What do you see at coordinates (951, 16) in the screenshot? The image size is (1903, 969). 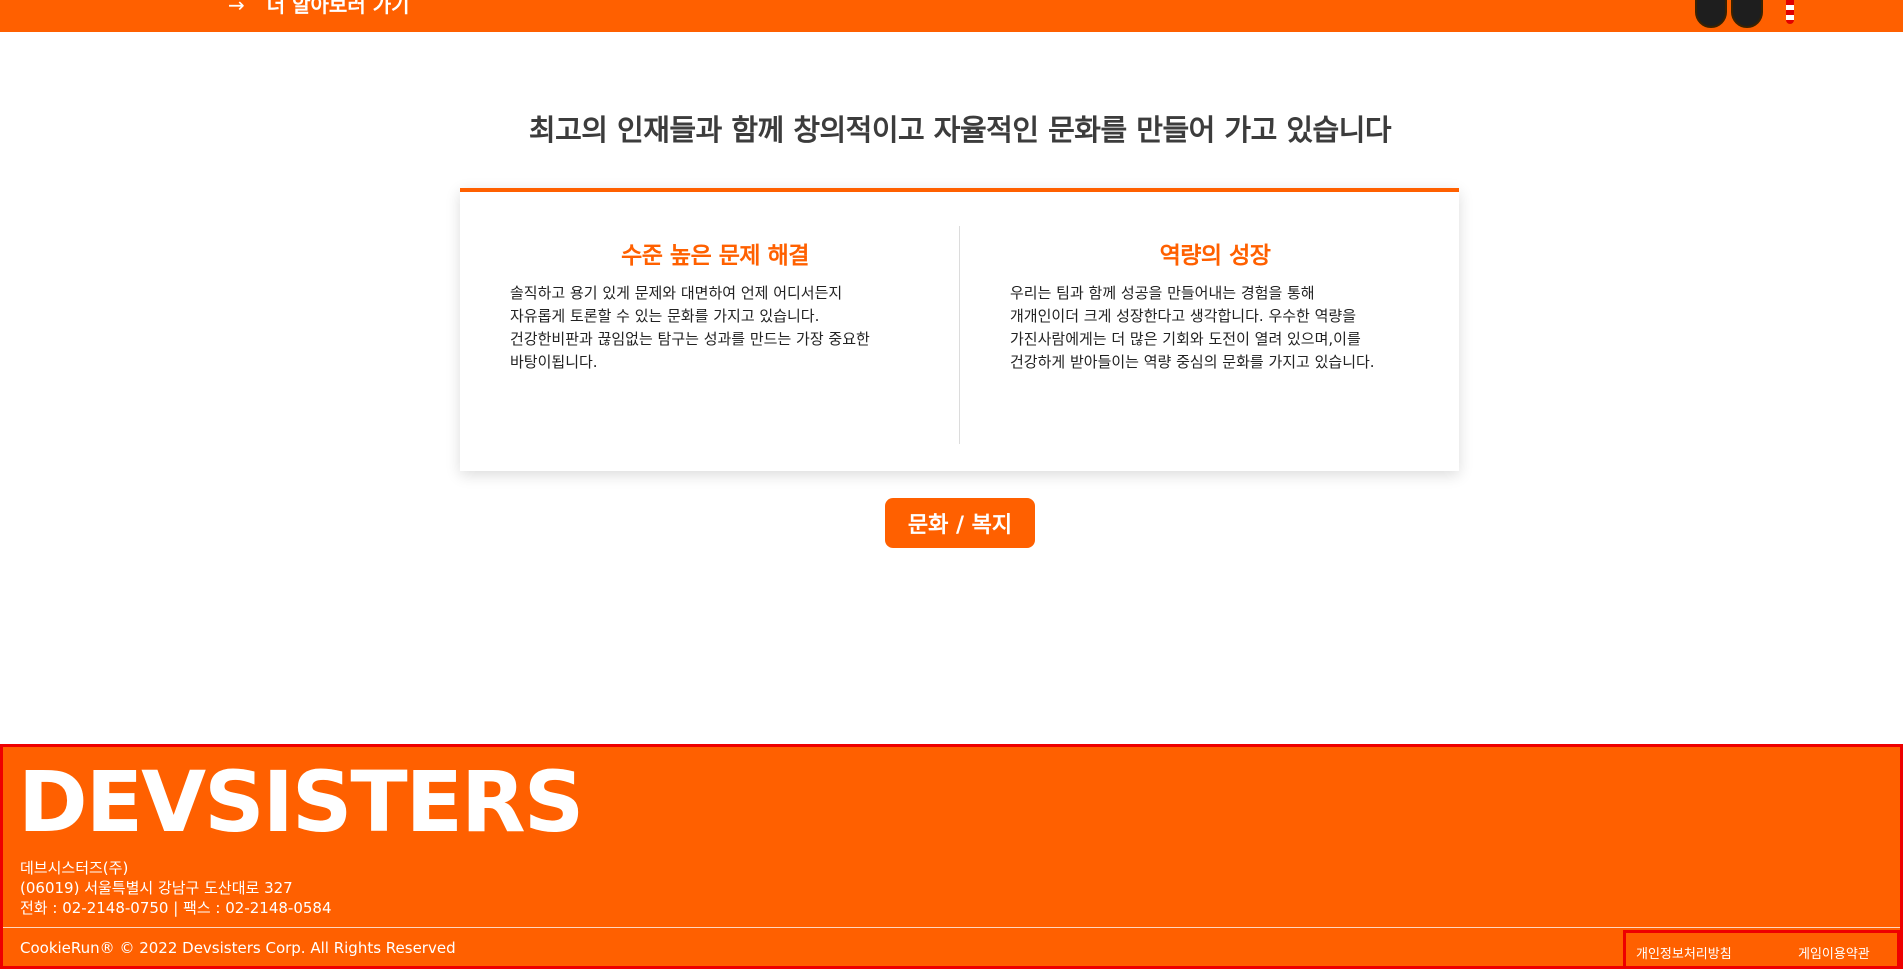 I see `top-banner: → 더 알아보러 가기` at bounding box center [951, 16].